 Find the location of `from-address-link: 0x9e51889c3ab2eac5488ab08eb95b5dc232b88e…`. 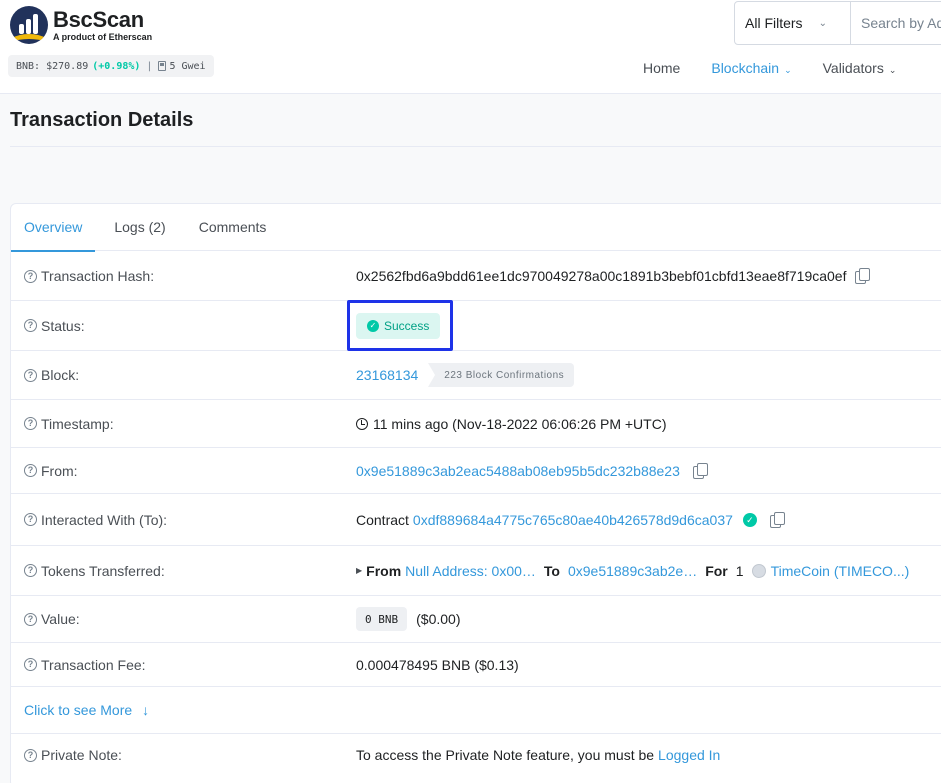

from-address-link: 0x9e51889c3ab2eac5488ab08eb95b5dc232b88e… is located at coordinates (518, 471).